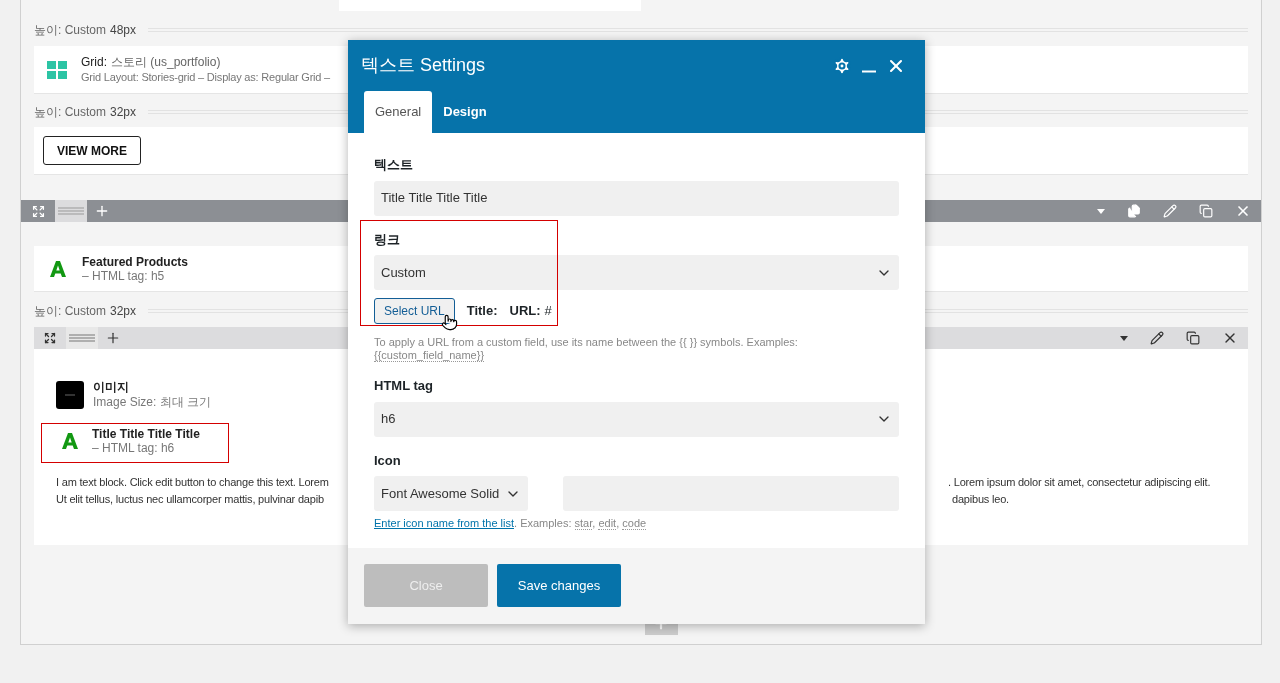 The height and width of the screenshot is (683, 1280). I want to click on dialog-title: 텍스트 Settings, so click(423, 65).